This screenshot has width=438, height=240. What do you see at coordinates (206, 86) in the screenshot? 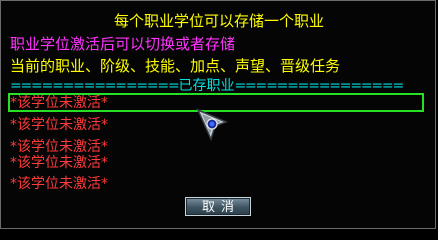
I see `divider-label: 已存职业` at bounding box center [206, 86].